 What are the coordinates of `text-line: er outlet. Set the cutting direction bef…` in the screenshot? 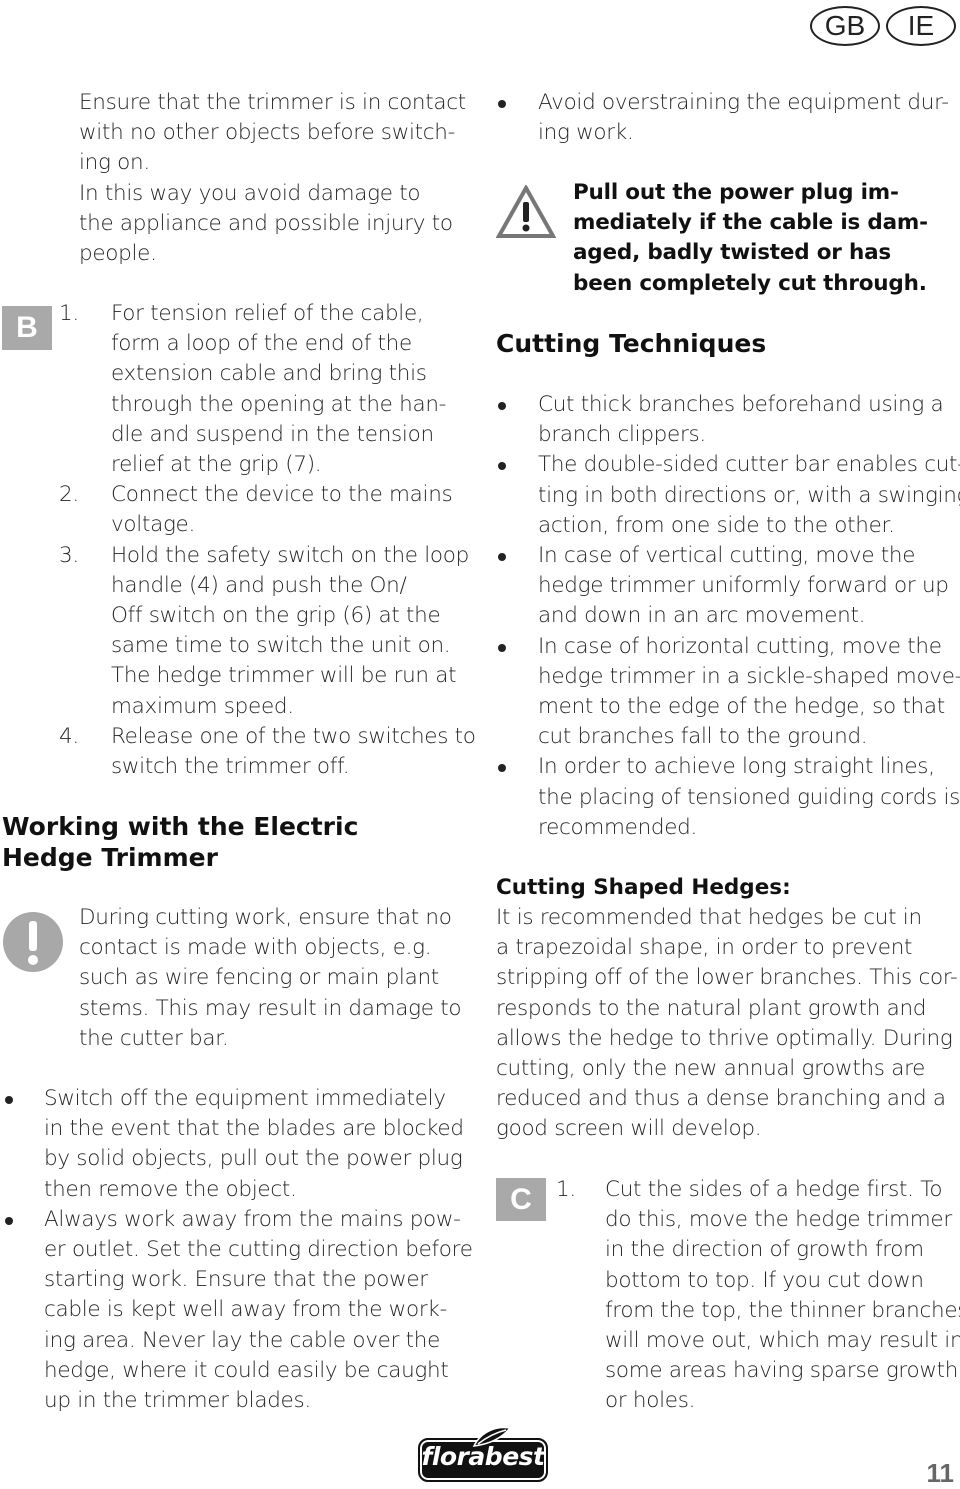 It's located at (258, 1249).